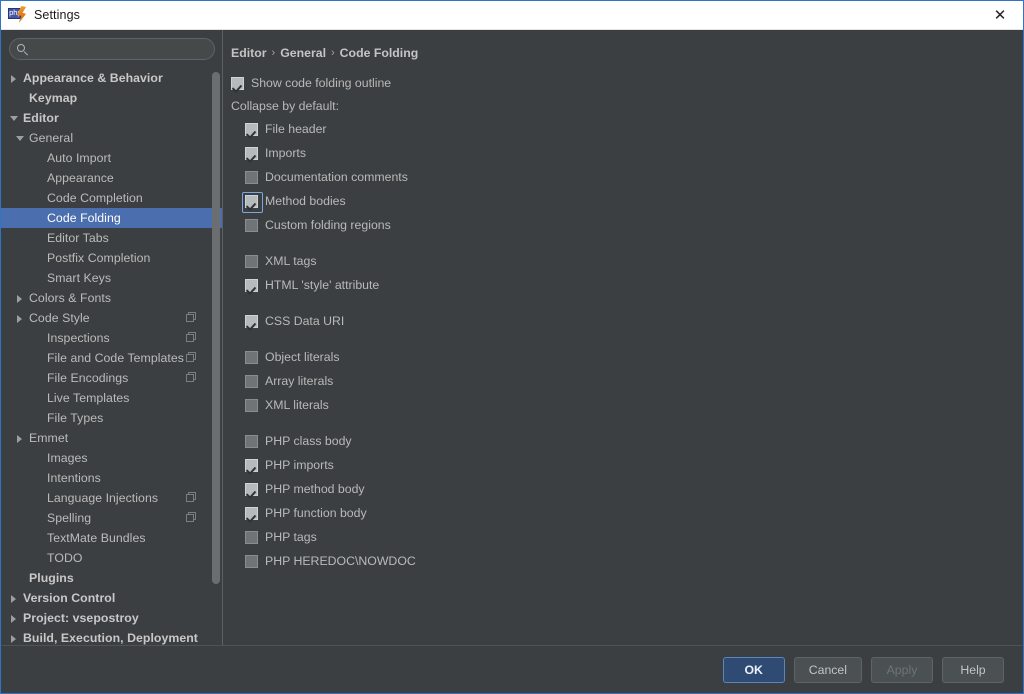  Describe the element at coordinates (1000, 15) in the screenshot. I see `close-icon: ✕` at that location.